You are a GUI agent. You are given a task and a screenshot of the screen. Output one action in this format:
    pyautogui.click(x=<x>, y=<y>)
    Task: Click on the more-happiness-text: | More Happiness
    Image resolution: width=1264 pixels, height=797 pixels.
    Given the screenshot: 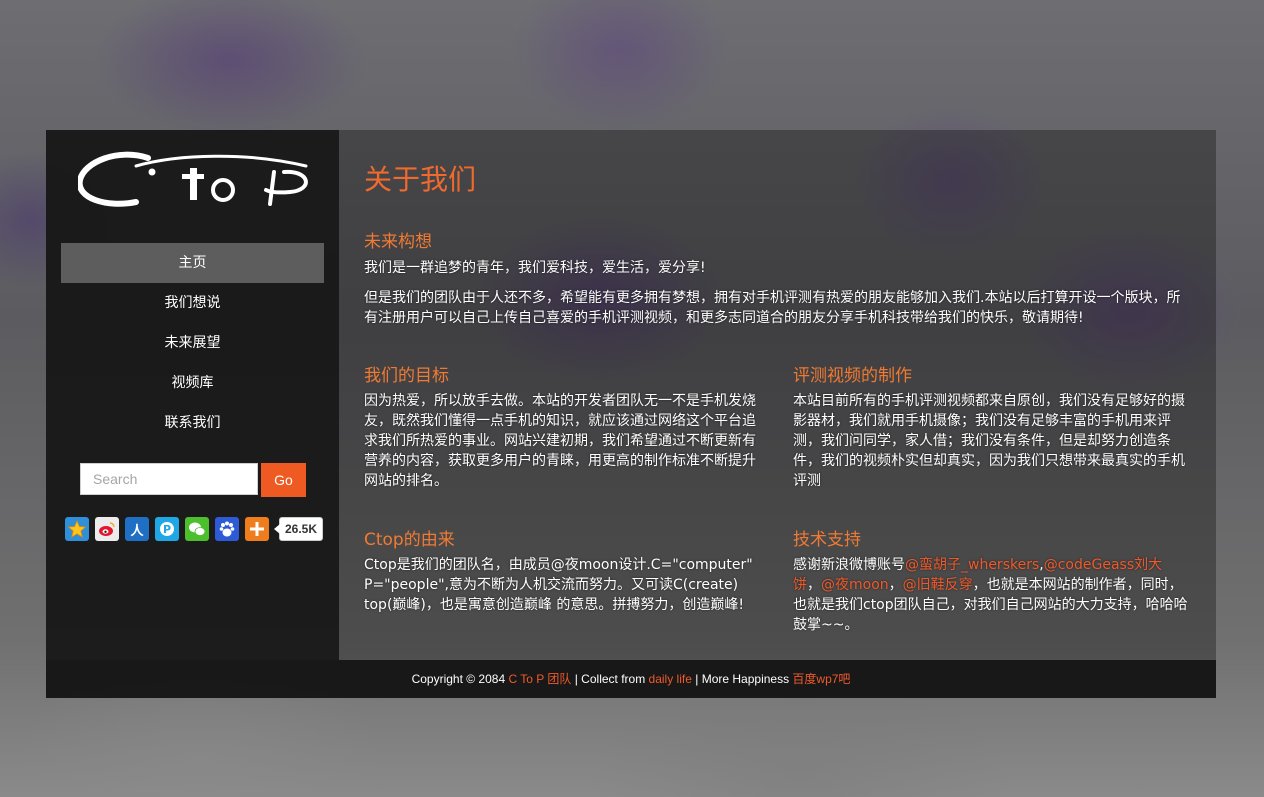 What is the action you would take?
    pyautogui.click(x=742, y=679)
    